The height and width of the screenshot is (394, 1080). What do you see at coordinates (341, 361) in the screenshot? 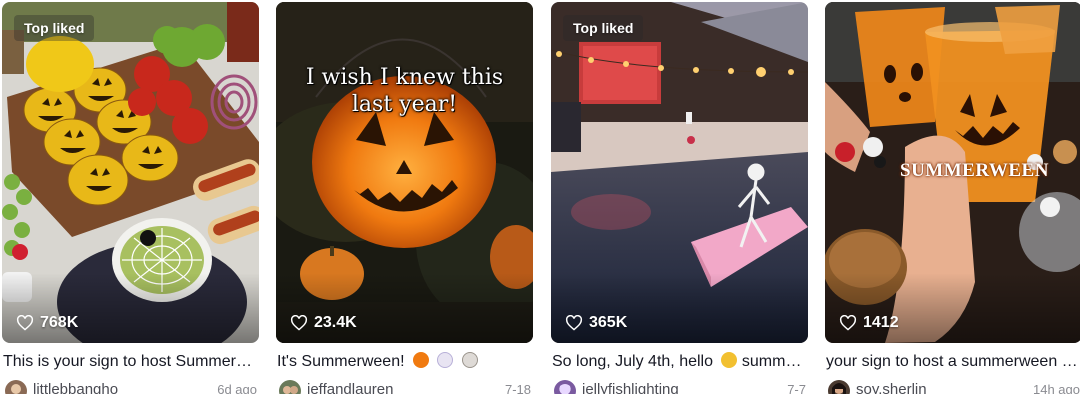
I see `caption-text: It's Summerween!` at bounding box center [341, 361].